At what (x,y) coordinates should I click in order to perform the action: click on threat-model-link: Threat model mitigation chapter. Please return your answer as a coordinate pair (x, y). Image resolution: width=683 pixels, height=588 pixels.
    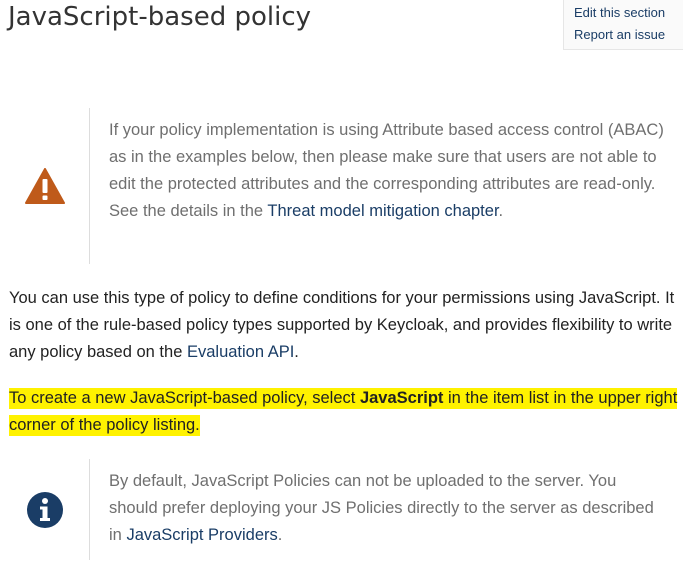
    Looking at the image, I should click on (382, 211).